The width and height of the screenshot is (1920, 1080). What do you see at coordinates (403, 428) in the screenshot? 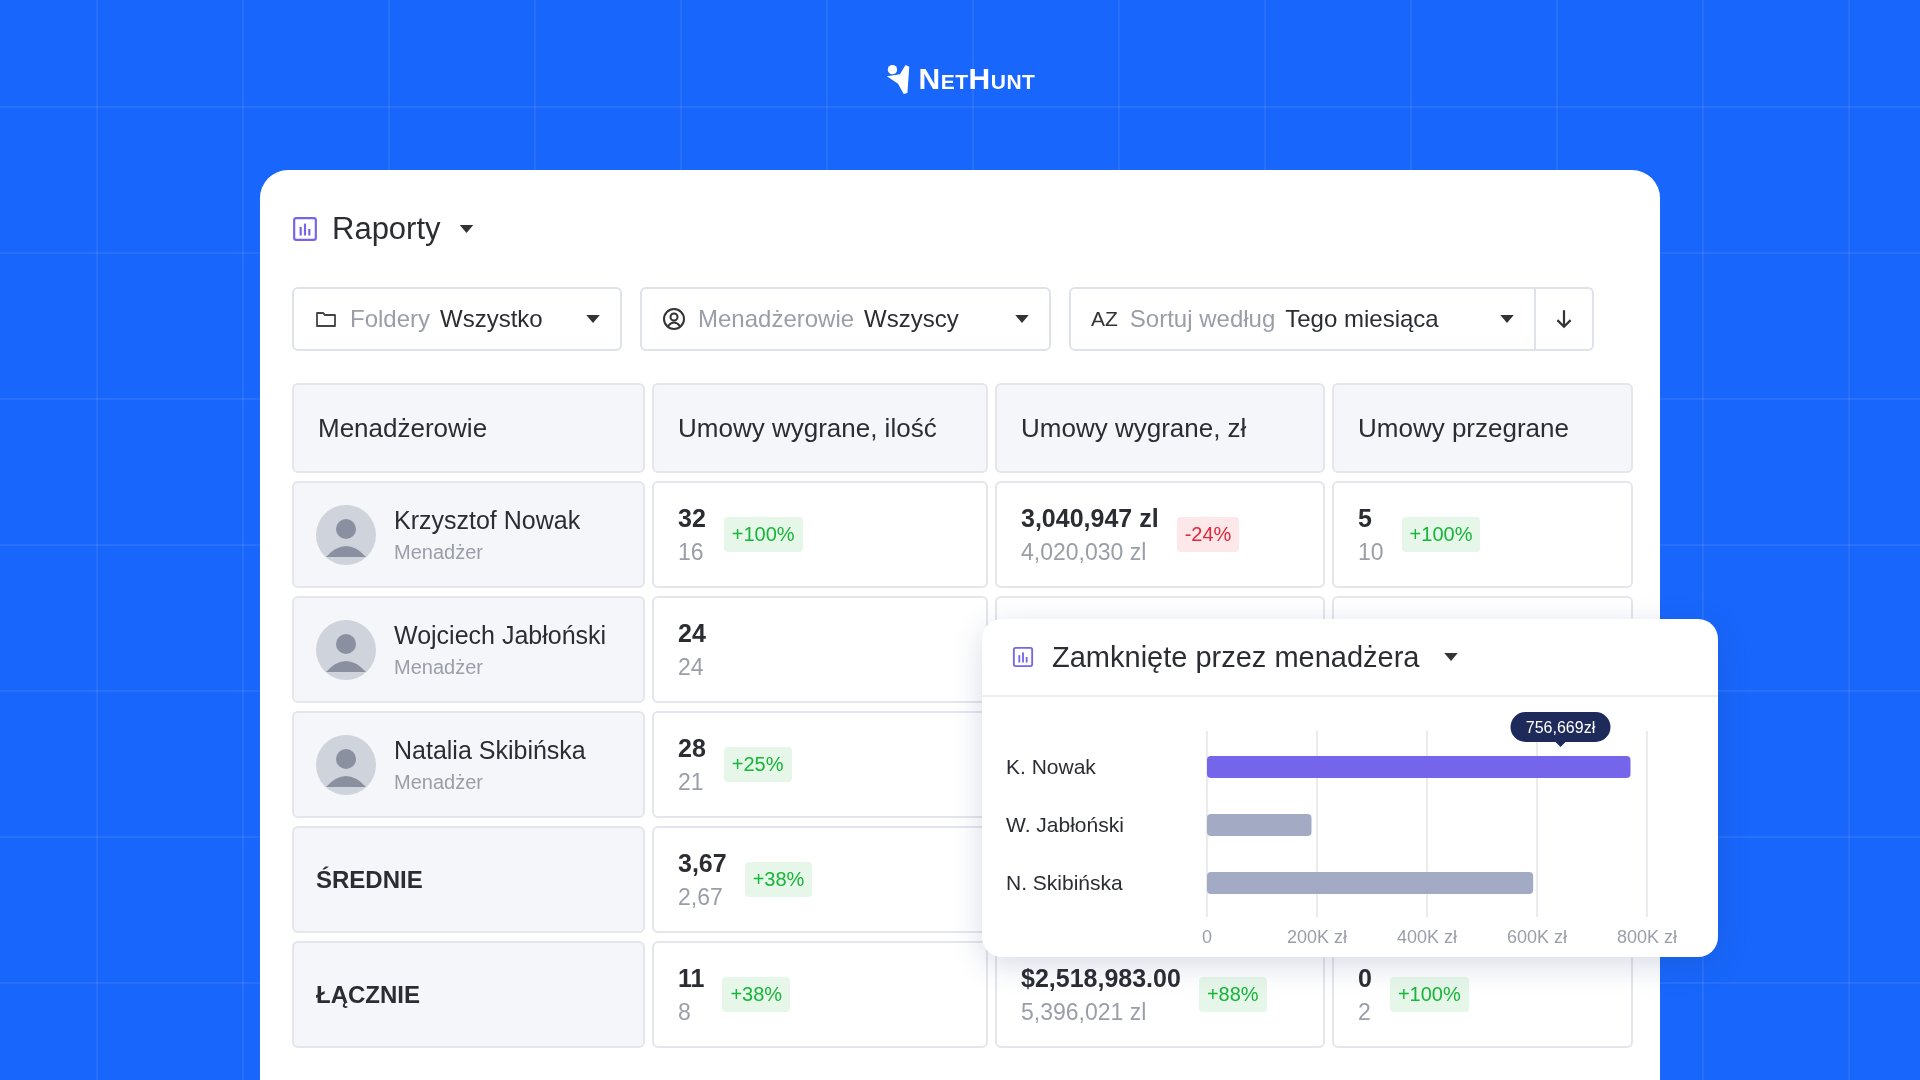
I see `column-title: Menadżerowie` at bounding box center [403, 428].